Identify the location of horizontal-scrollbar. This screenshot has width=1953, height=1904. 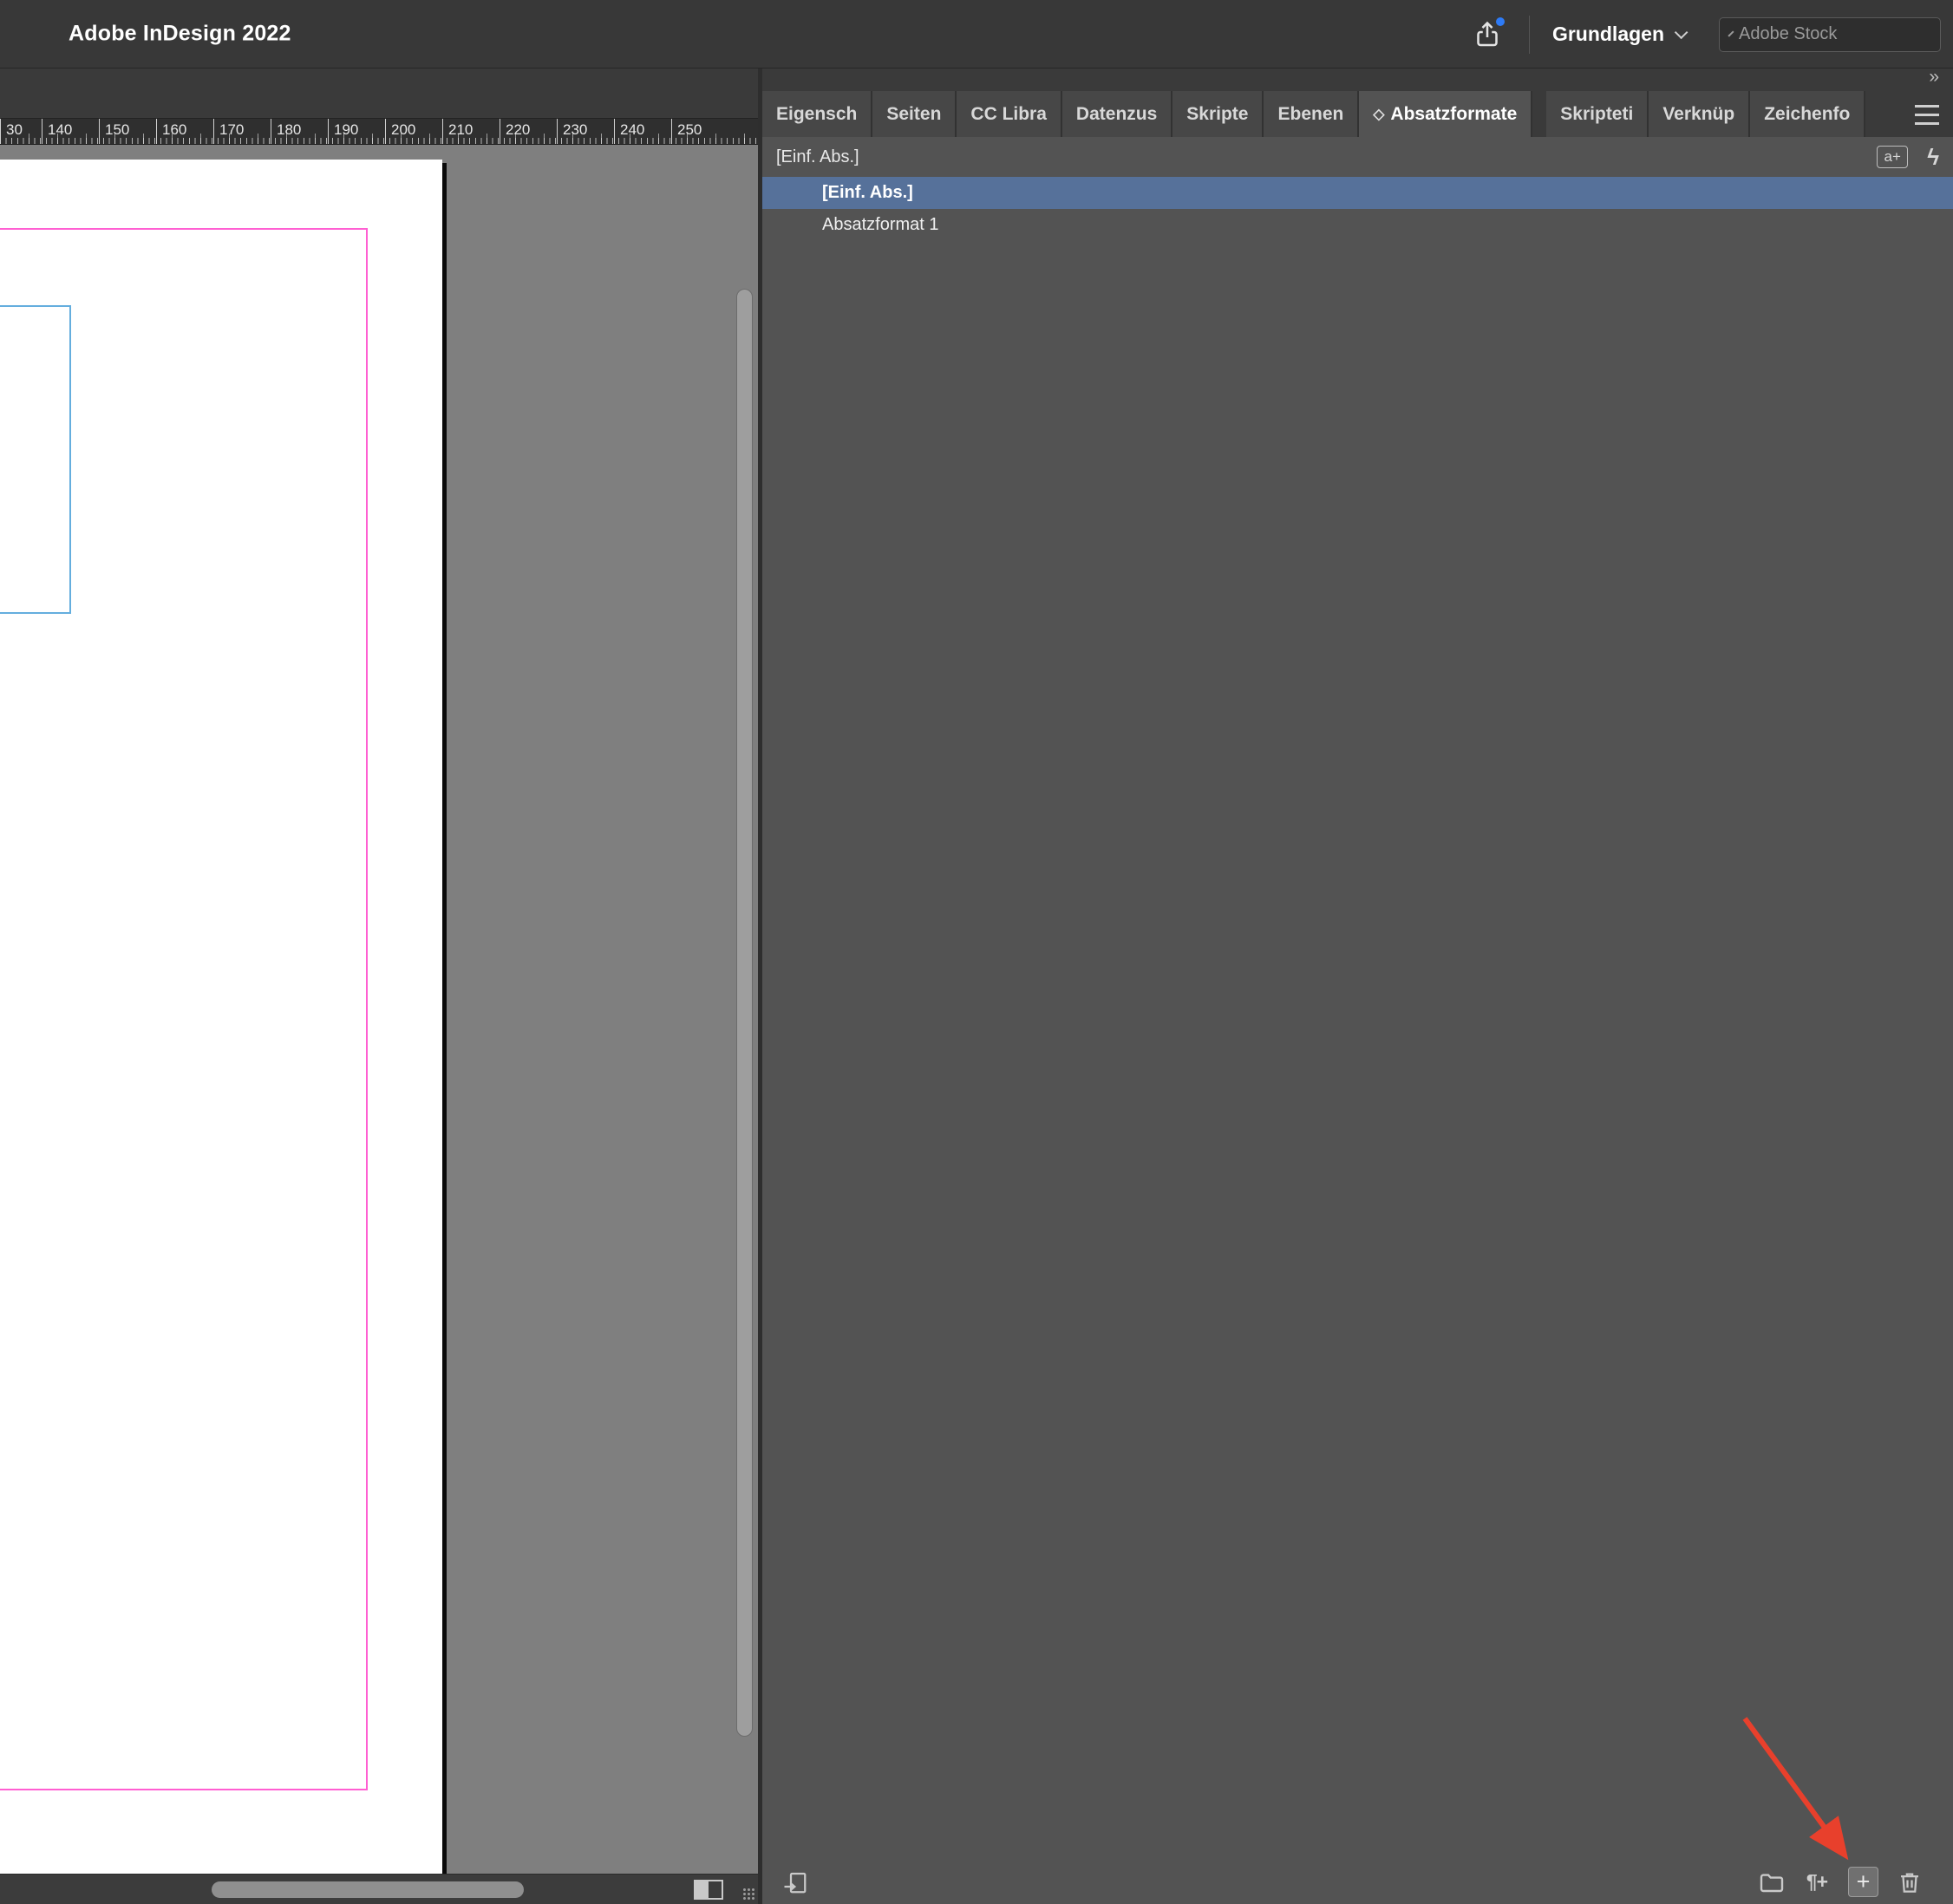
(379, 1889).